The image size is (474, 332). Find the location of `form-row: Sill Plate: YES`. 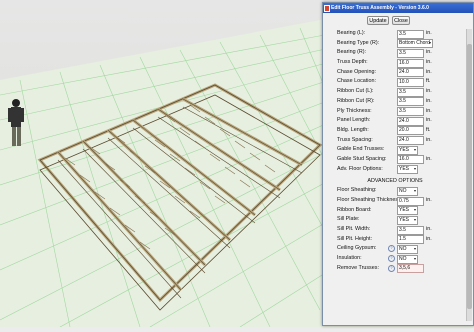

form-row: Sill Plate: YES is located at coordinates (395, 220).